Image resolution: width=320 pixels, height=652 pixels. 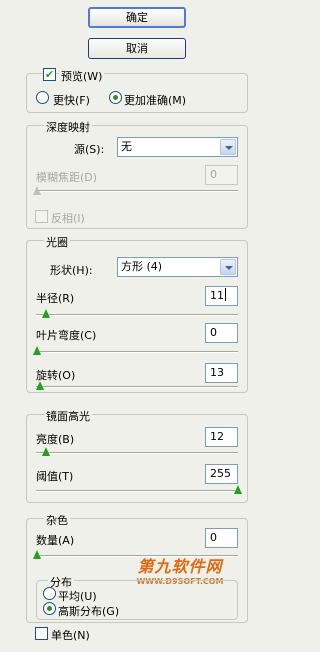 What do you see at coordinates (49, 74) in the screenshot?
I see `preview-checkbox: ✔` at bounding box center [49, 74].